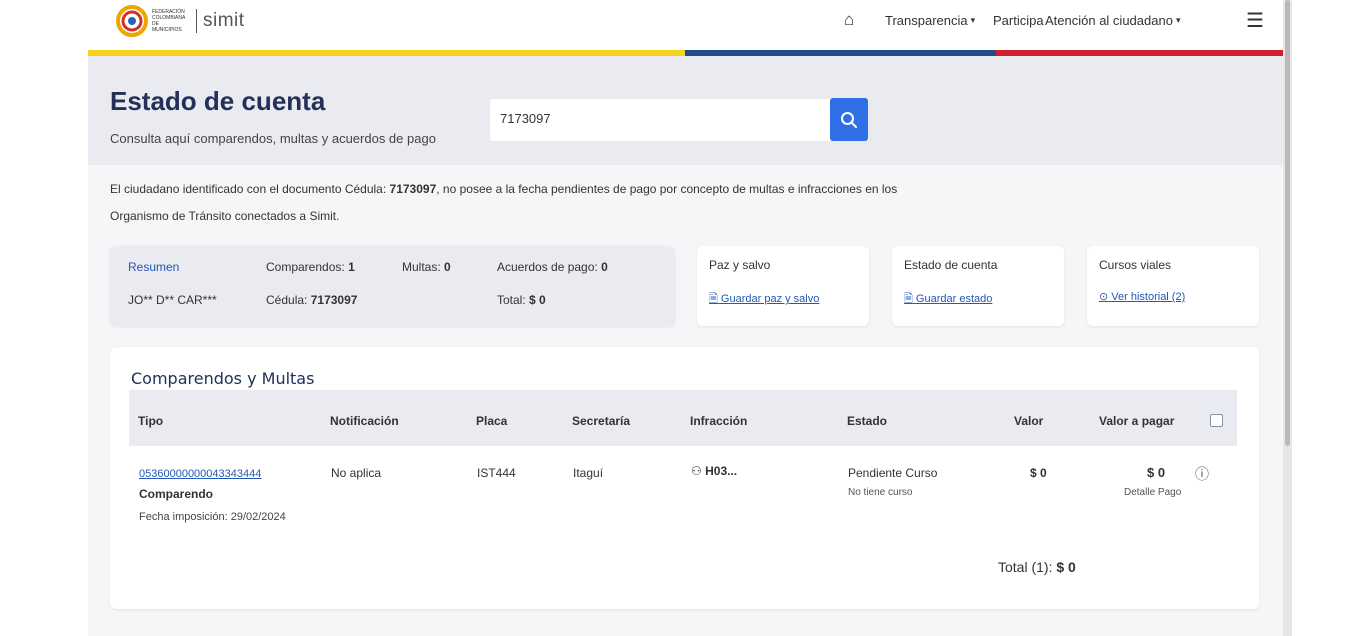  I want to click on estado-cuenta-title: Estado de cuenta, so click(951, 265).